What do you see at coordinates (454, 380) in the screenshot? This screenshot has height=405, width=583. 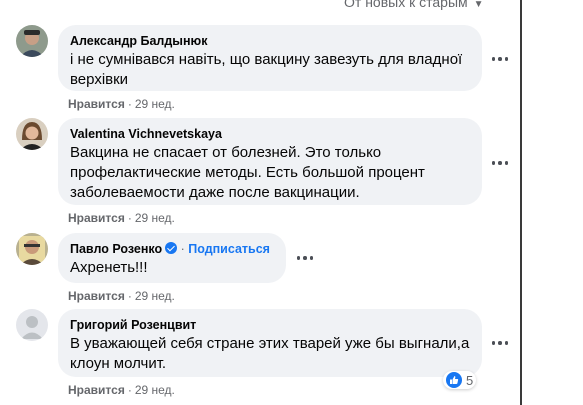 I see `like-reaction-icon` at bounding box center [454, 380].